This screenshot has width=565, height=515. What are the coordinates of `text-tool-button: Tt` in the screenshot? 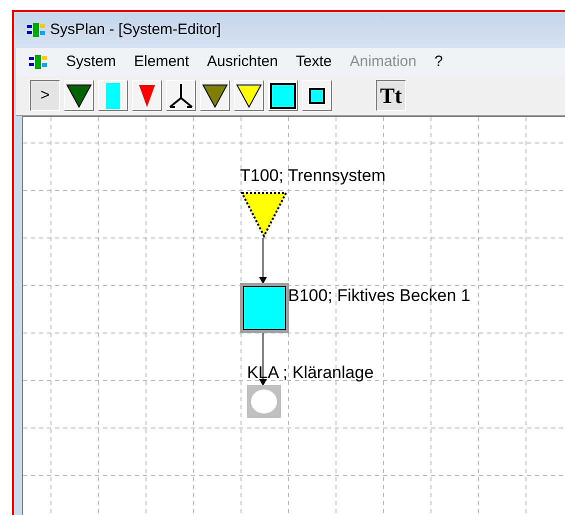 It's located at (391, 95).